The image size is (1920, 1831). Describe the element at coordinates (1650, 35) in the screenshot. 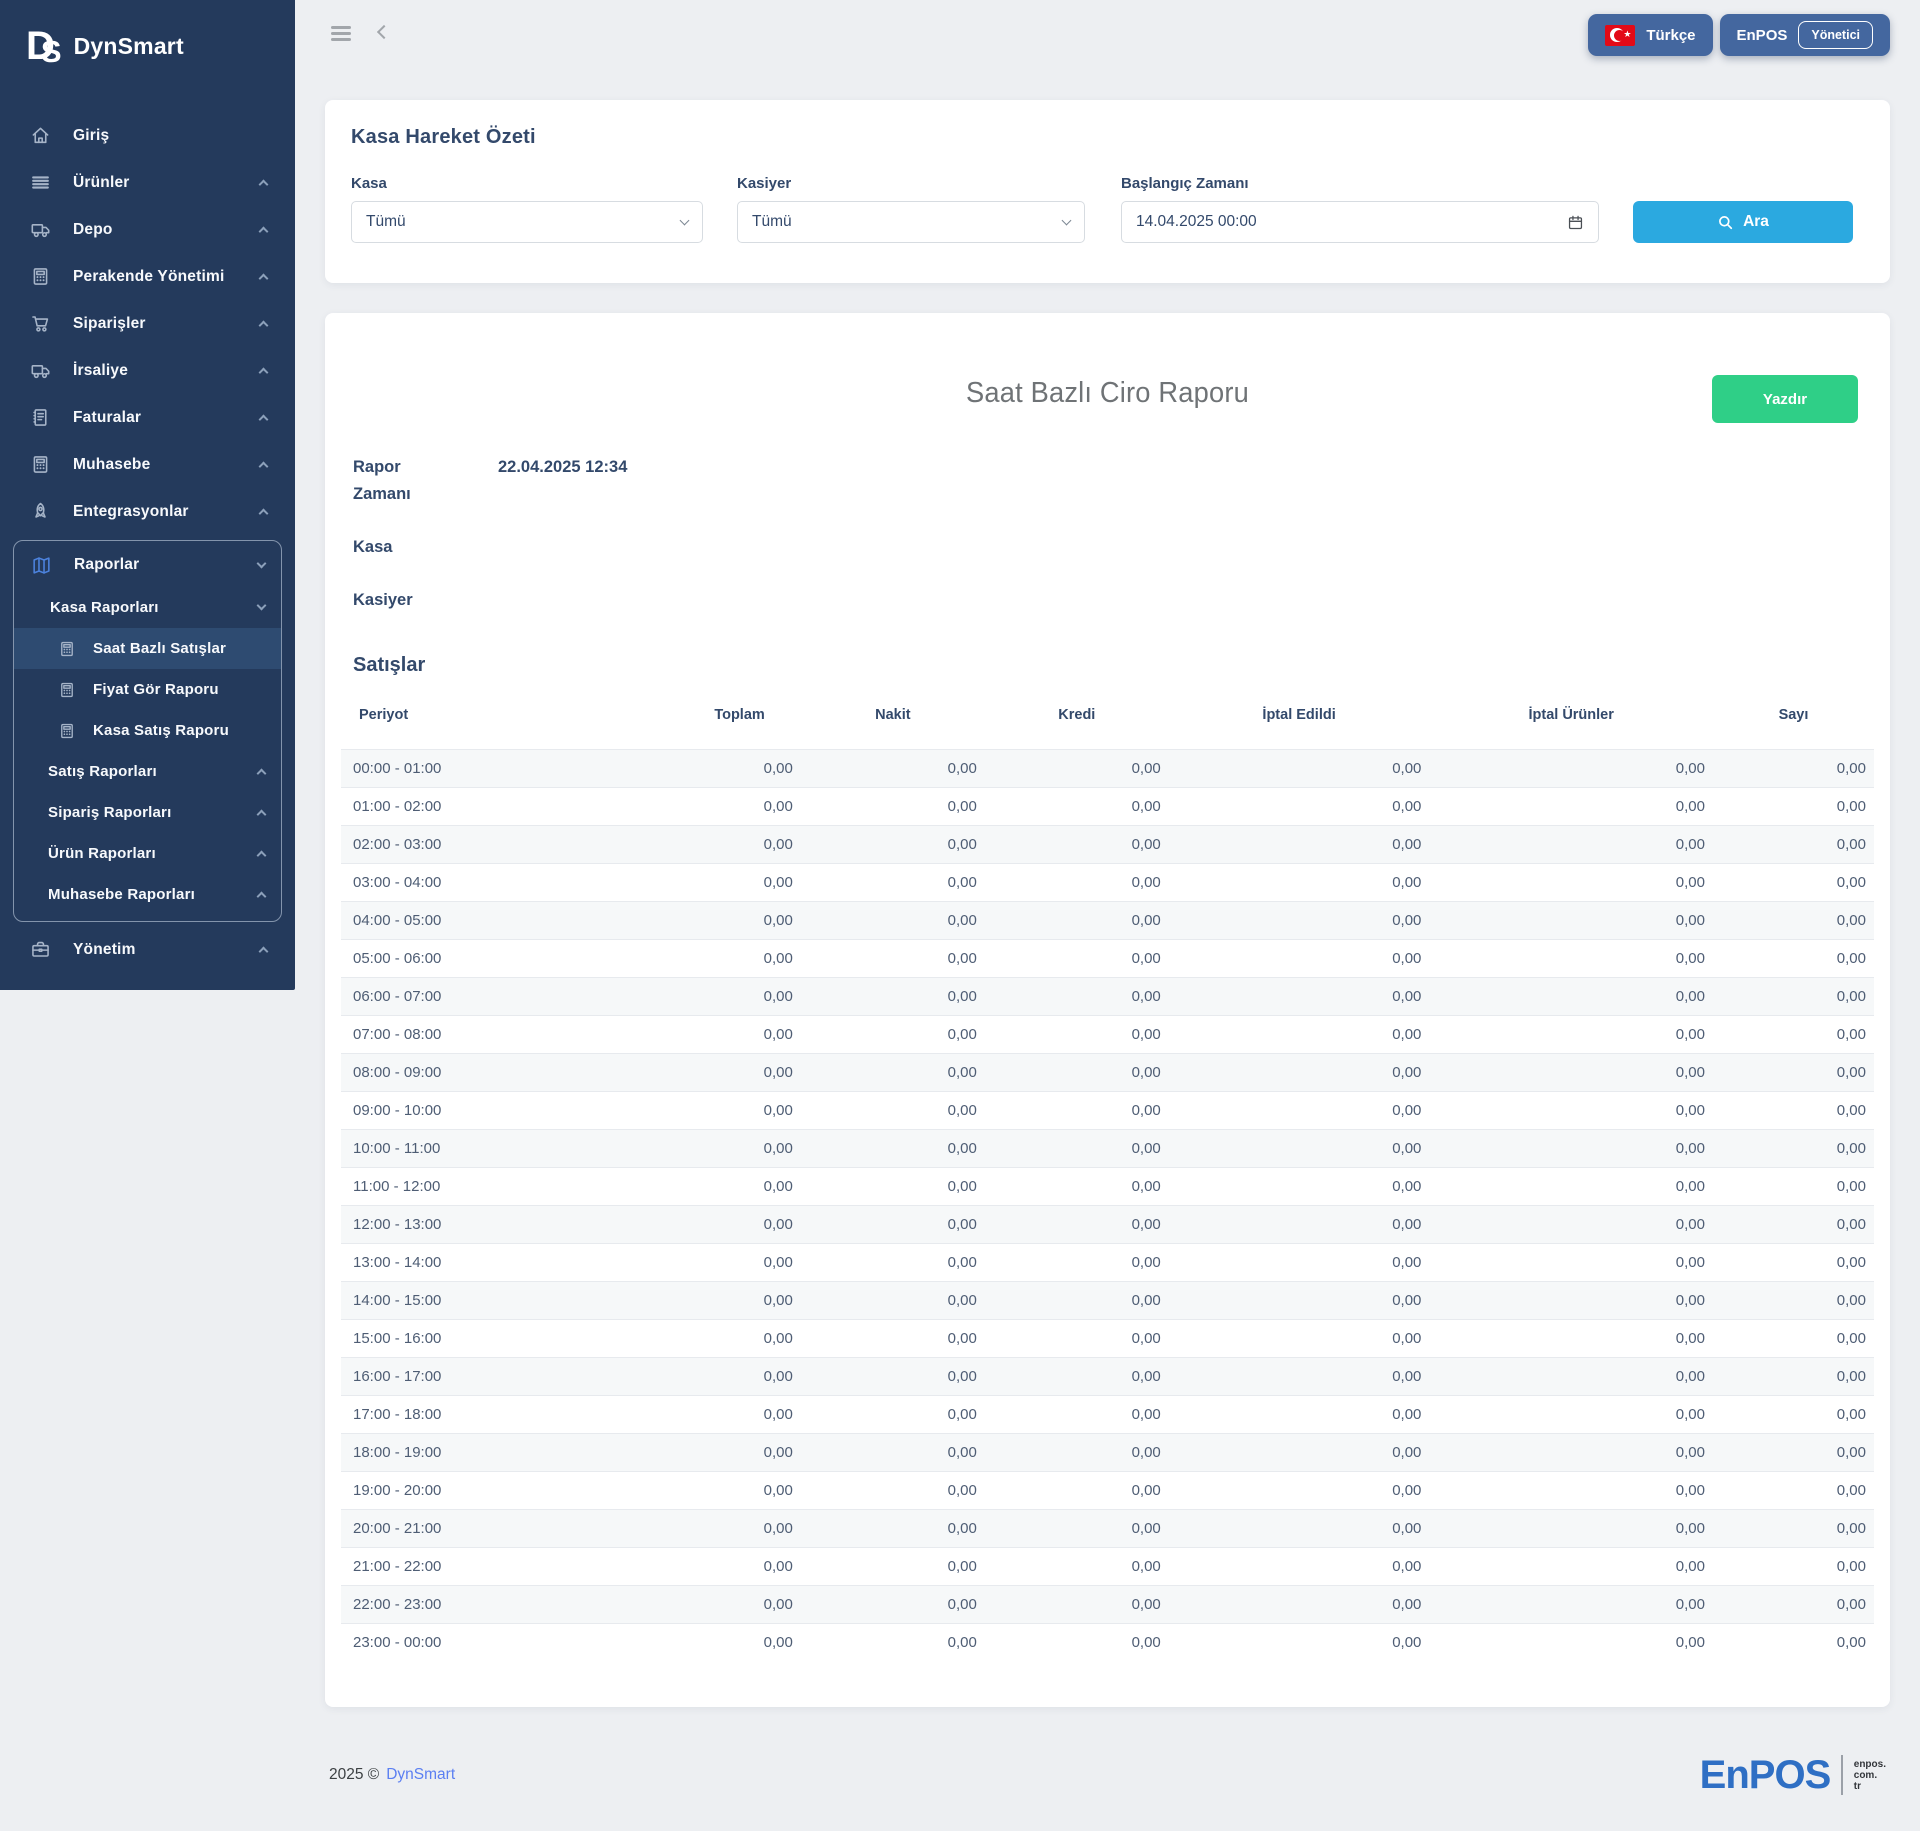

I see `language-button: ★ Türkçe` at that location.